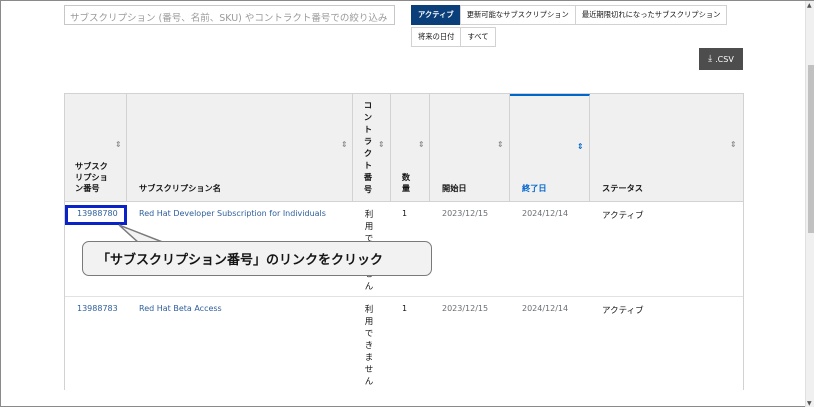 The image size is (814, 407). Describe the element at coordinates (410, 148) in the screenshot. I see `column-header-quantity: 数量 ⇕` at that location.